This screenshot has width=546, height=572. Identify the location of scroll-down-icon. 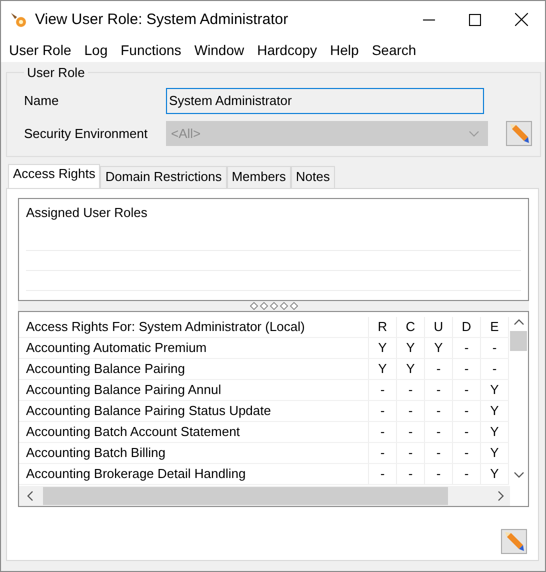
(519, 475).